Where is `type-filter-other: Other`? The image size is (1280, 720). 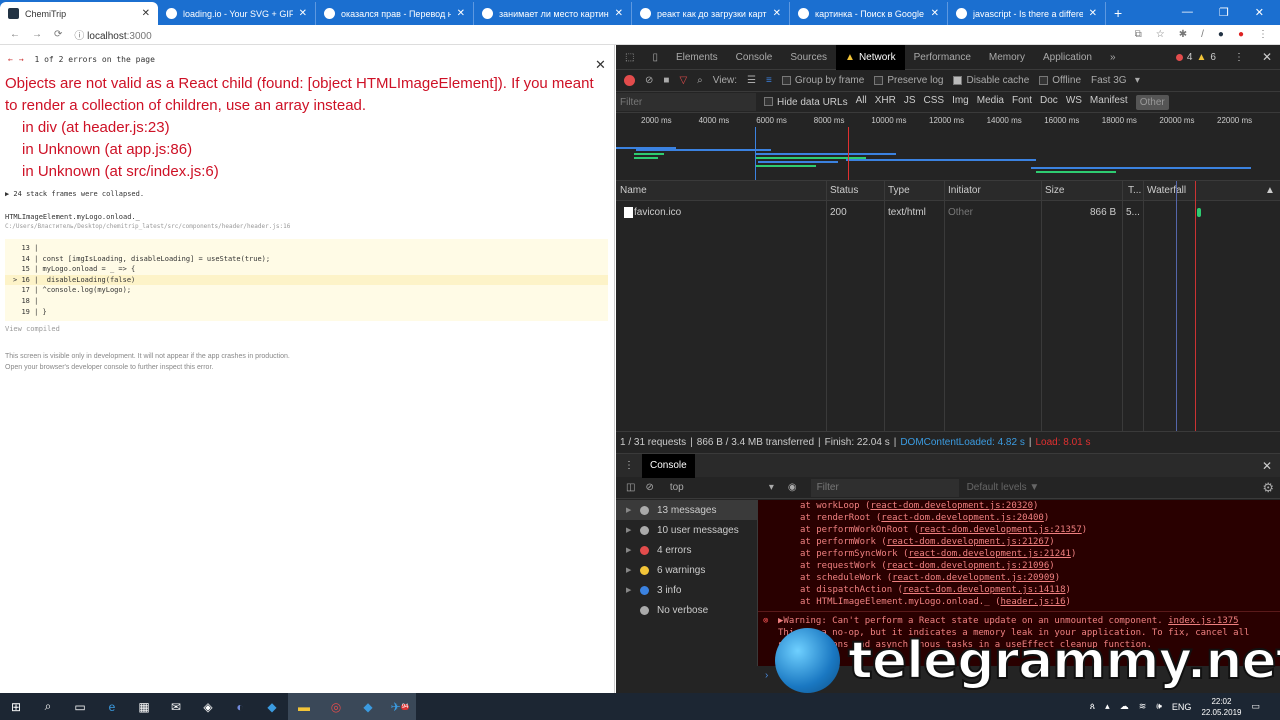 type-filter-other: Other is located at coordinates (1152, 102).